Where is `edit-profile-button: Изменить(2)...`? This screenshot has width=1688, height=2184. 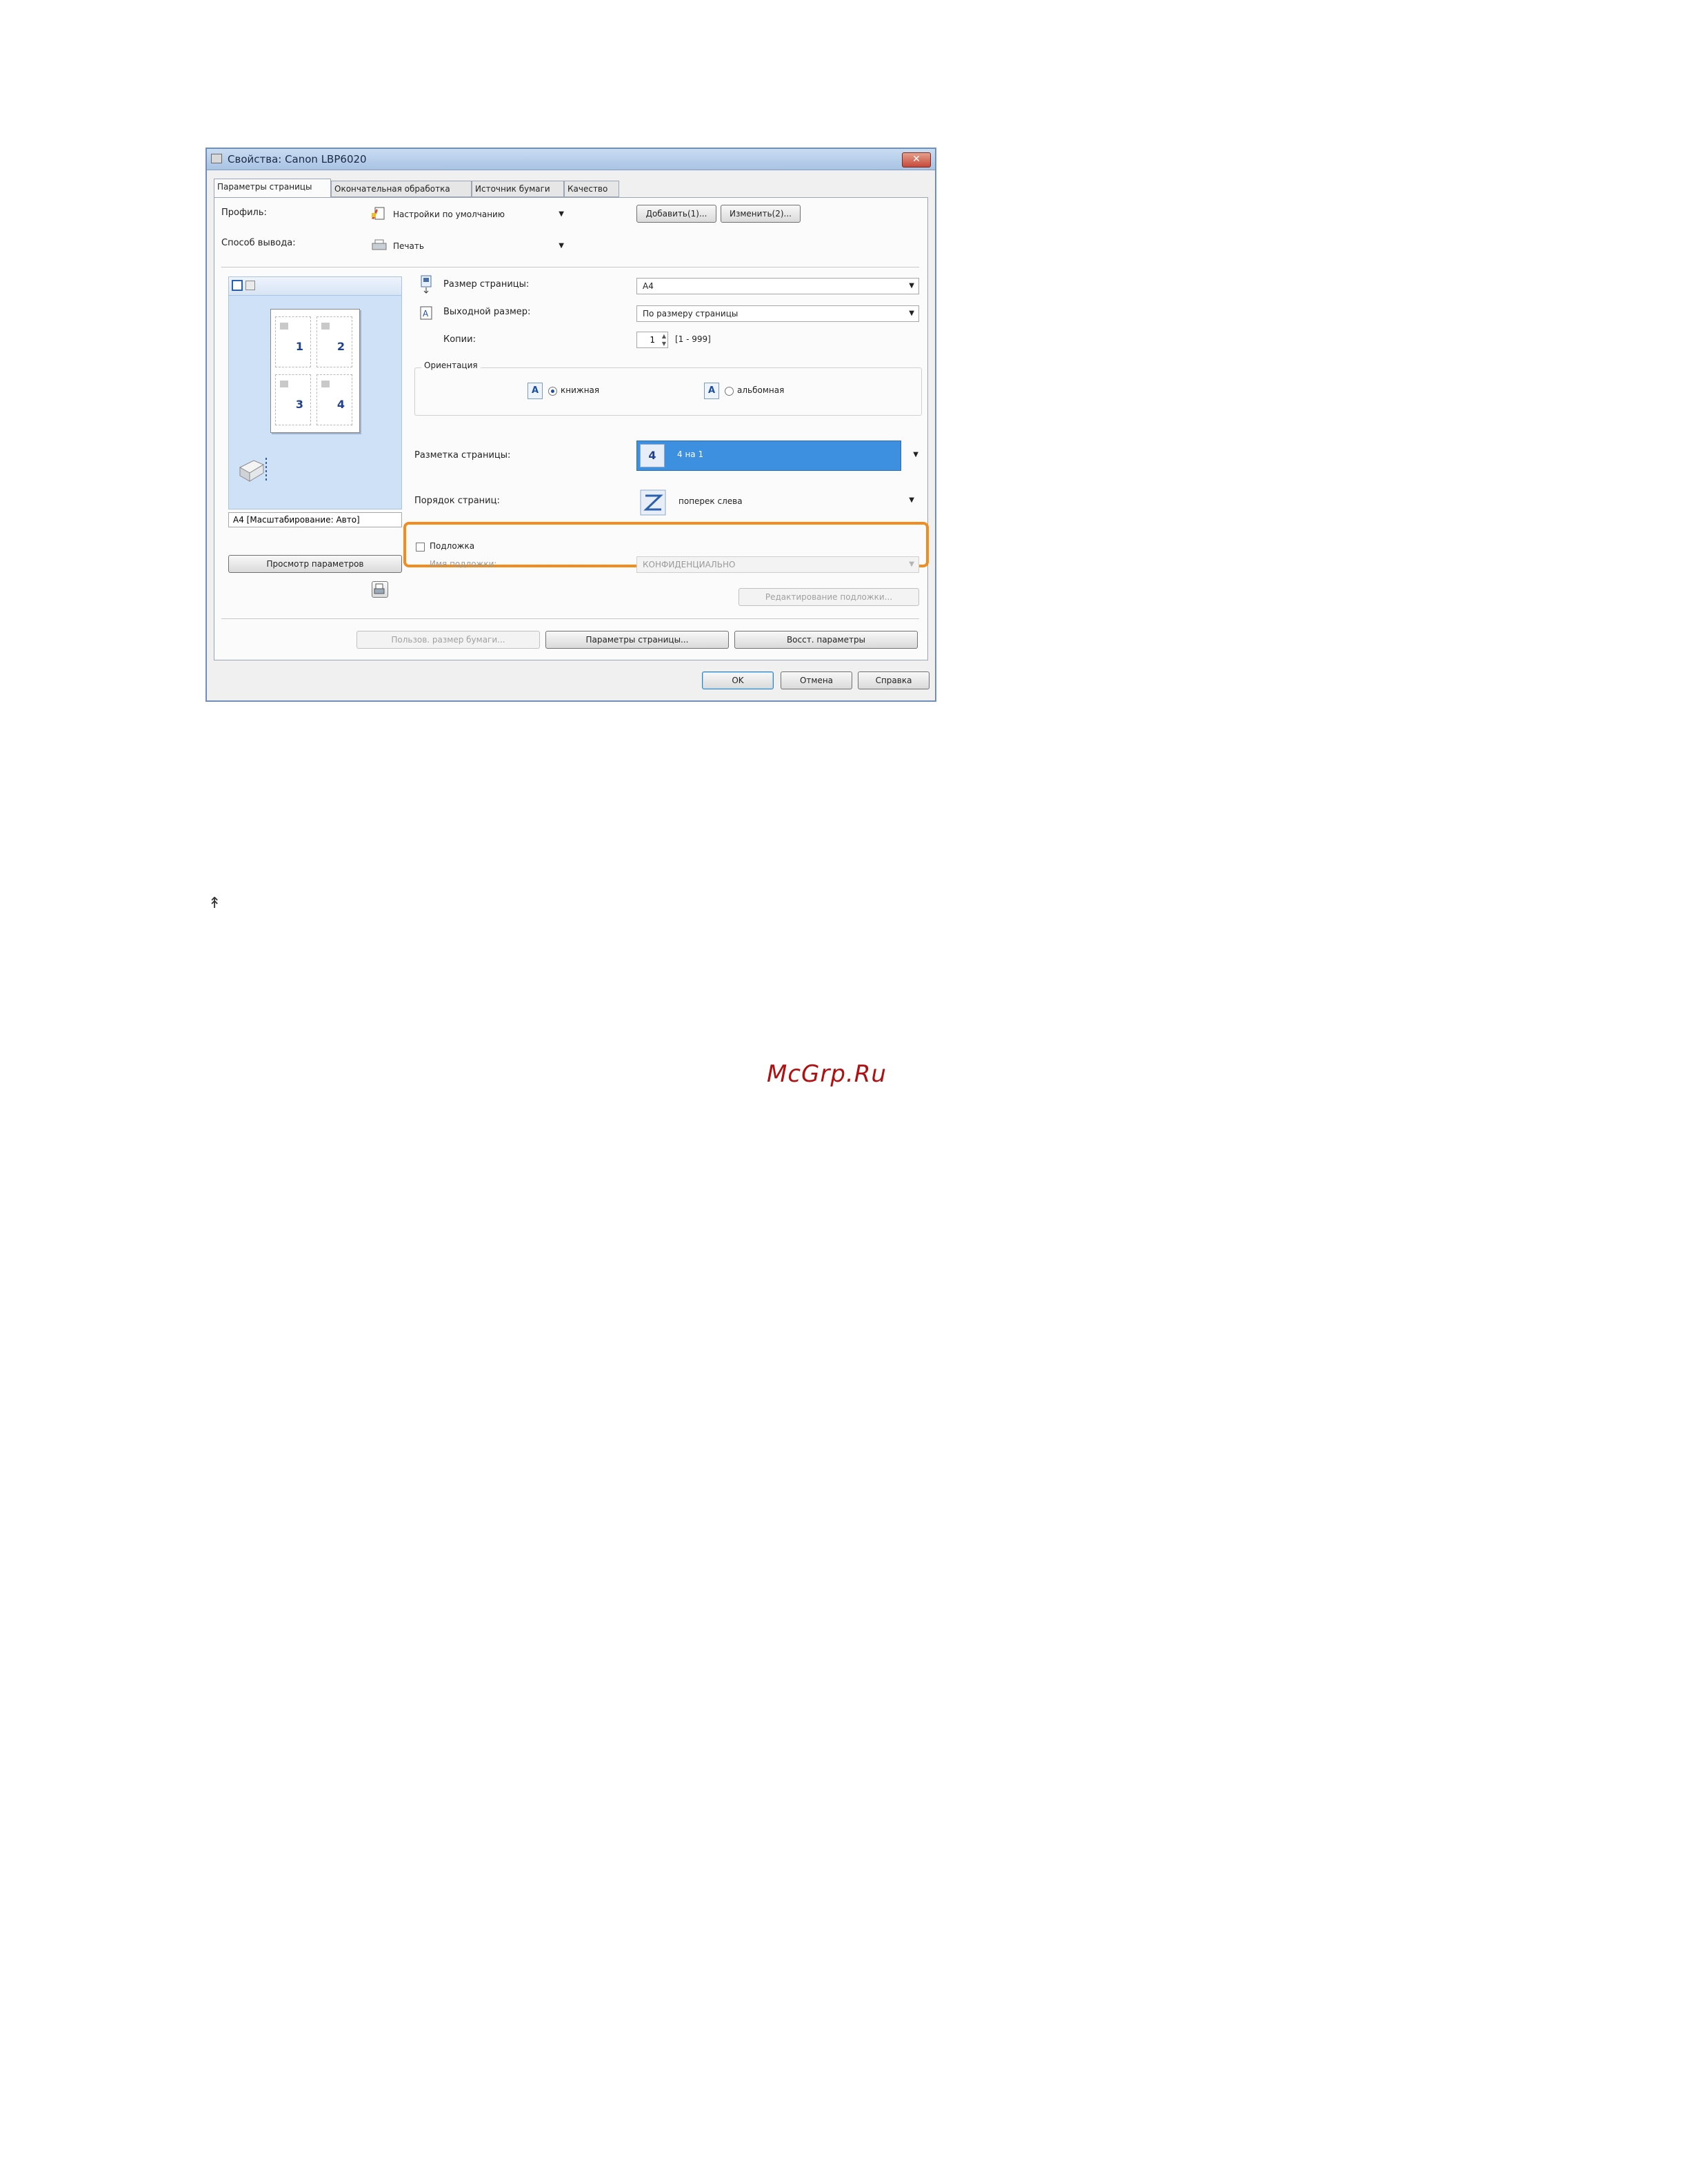 edit-profile-button: Изменить(2)... is located at coordinates (761, 214).